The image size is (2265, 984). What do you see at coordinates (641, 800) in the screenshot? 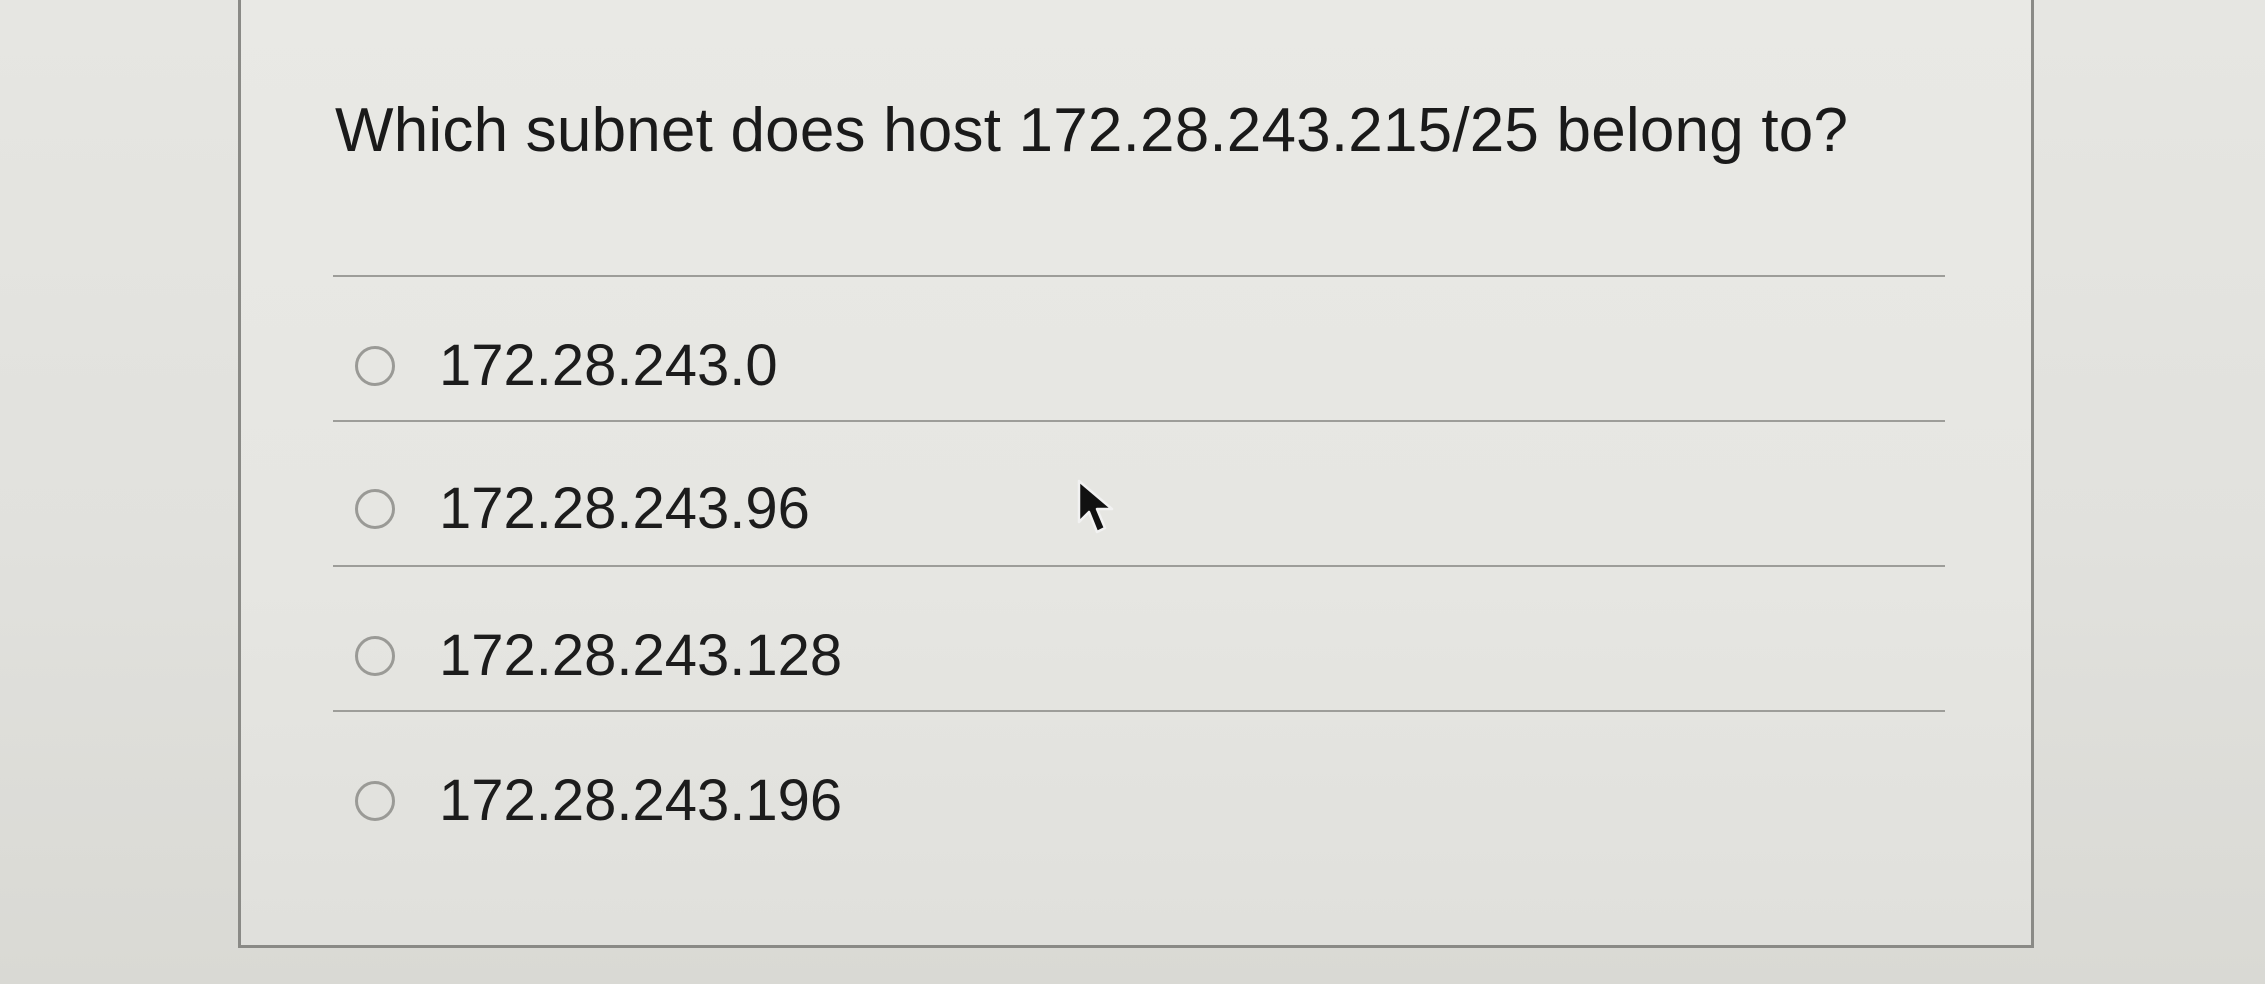
I see `option-label: 172.28.243.196` at bounding box center [641, 800].